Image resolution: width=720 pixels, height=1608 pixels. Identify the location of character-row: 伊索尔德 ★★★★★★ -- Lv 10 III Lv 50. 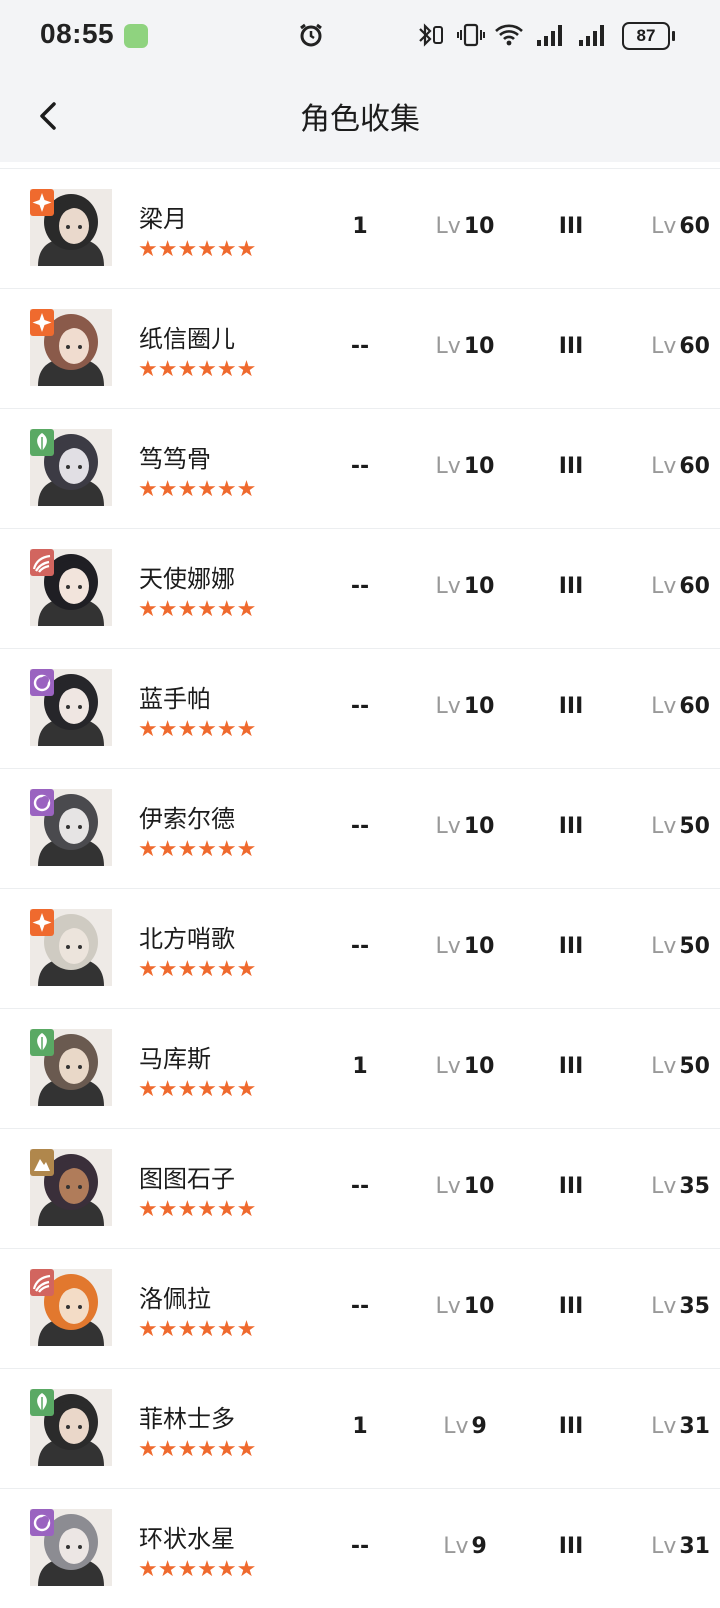
(360, 828).